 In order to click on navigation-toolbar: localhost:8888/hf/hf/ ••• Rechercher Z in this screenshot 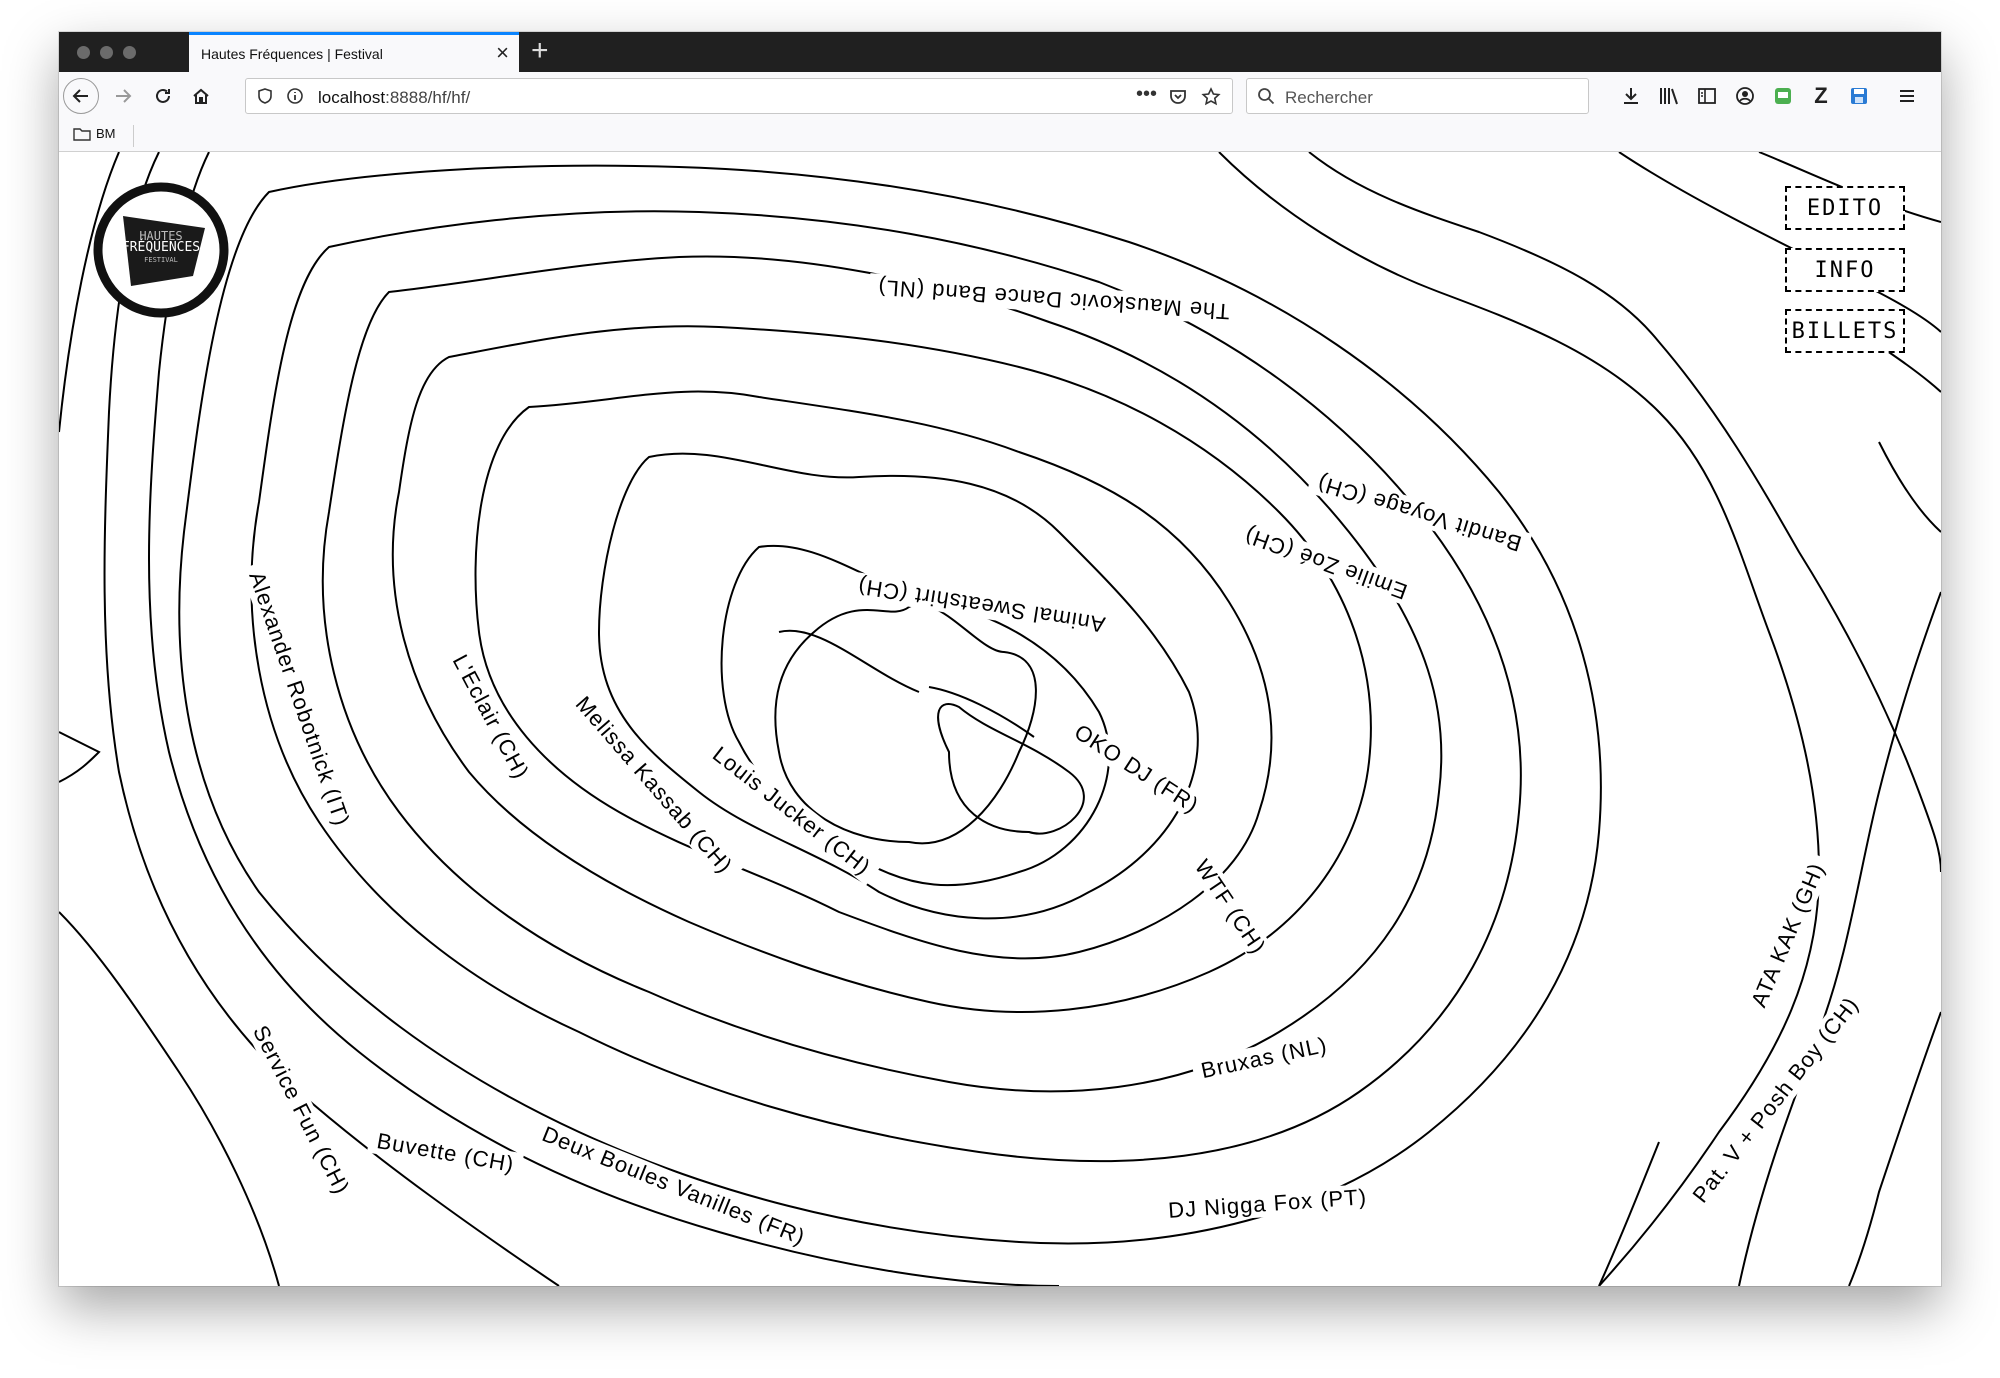, I will do `click(1000, 96)`.